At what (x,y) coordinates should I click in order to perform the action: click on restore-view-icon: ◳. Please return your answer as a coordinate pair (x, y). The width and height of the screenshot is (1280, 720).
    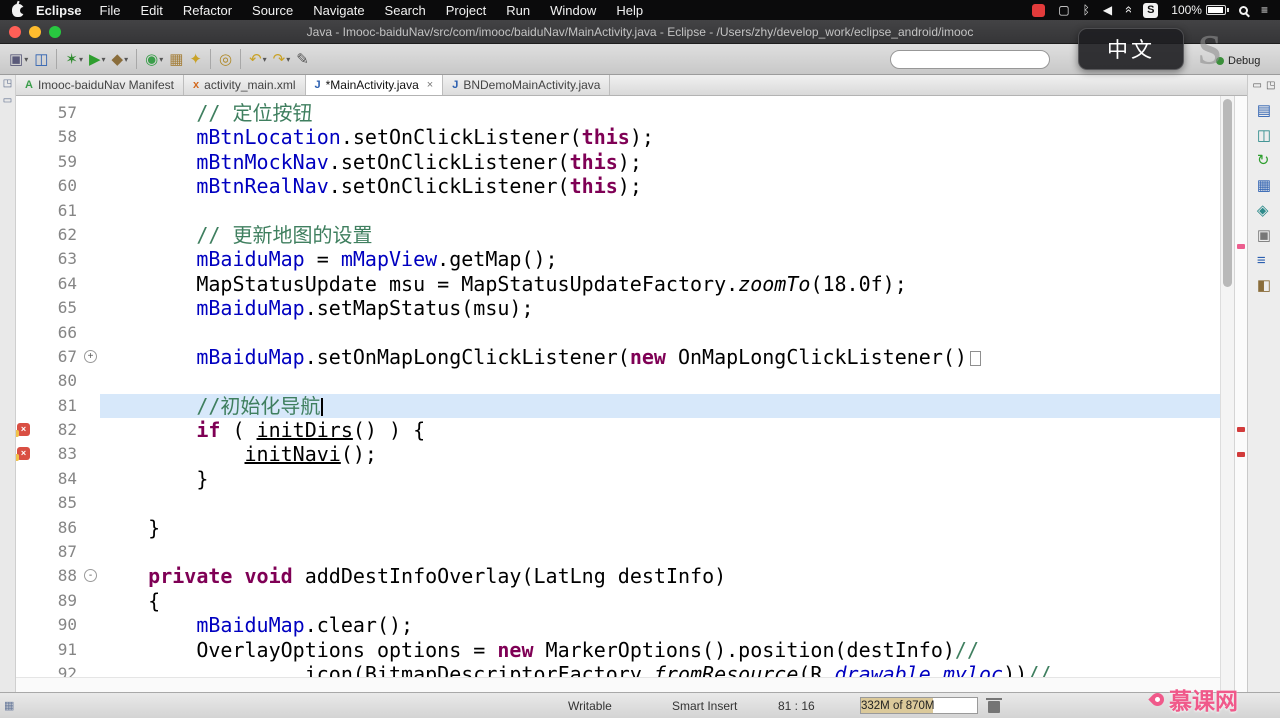
    Looking at the image, I should click on (7, 84).